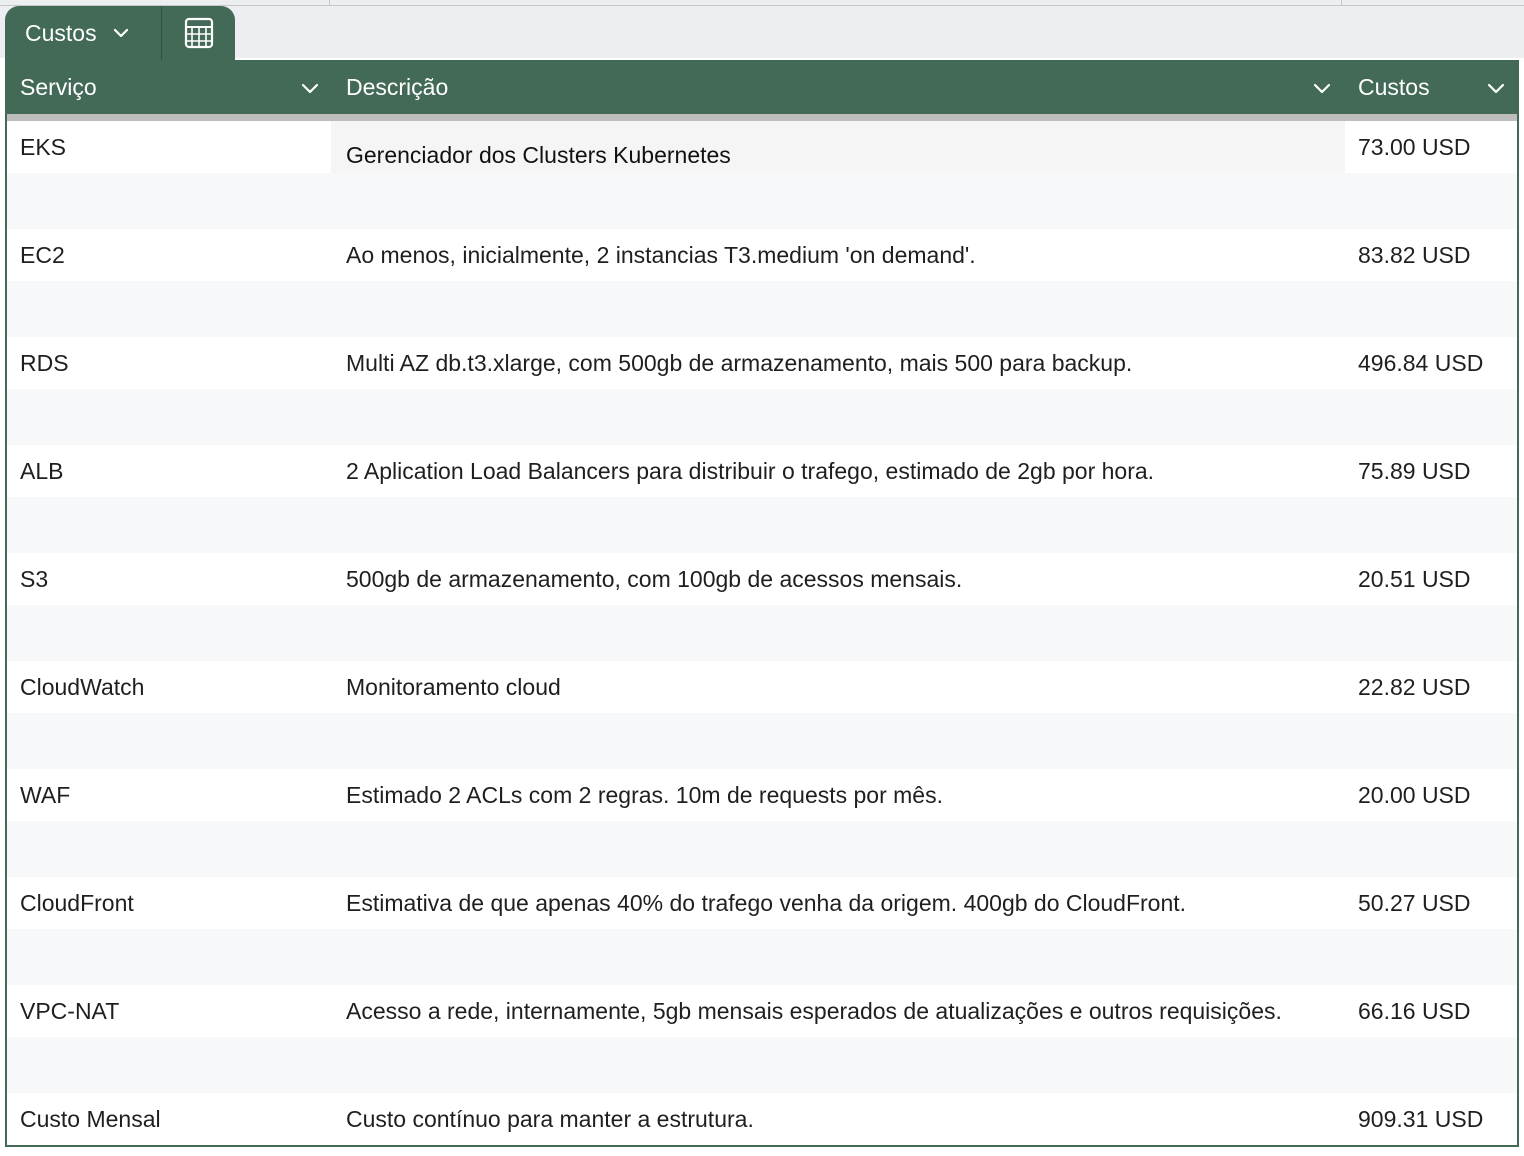  Describe the element at coordinates (82, 687) in the screenshot. I see `cell-servico: CloudWatch` at that location.